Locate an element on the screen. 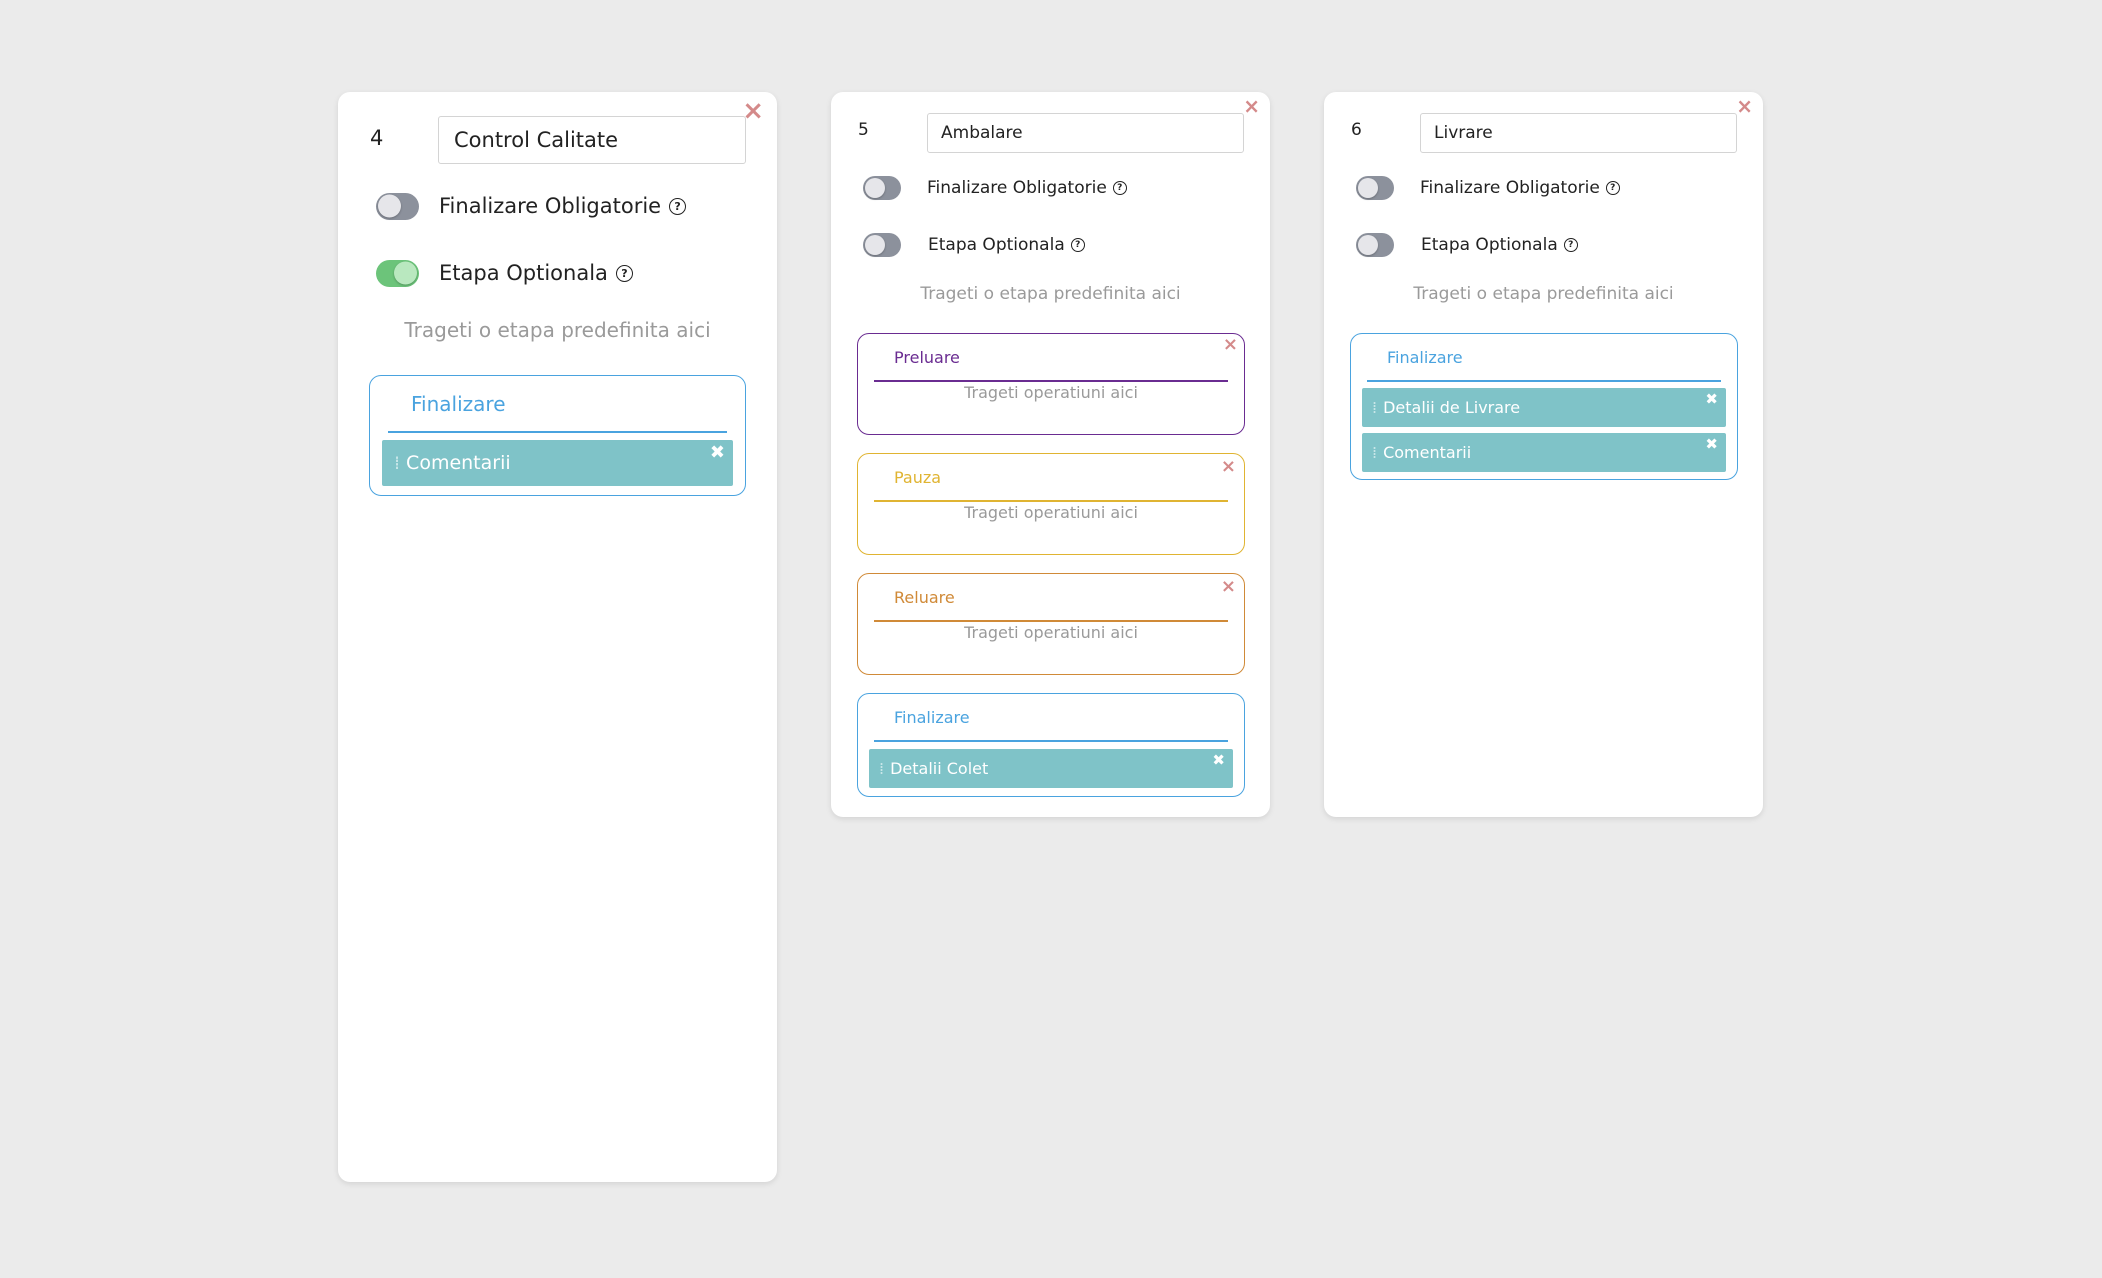 Image resolution: width=2102 pixels, height=1278 pixels. section-preluare: Preluare × Trageti operatiuni aici is located at coordinates (1051, 384).